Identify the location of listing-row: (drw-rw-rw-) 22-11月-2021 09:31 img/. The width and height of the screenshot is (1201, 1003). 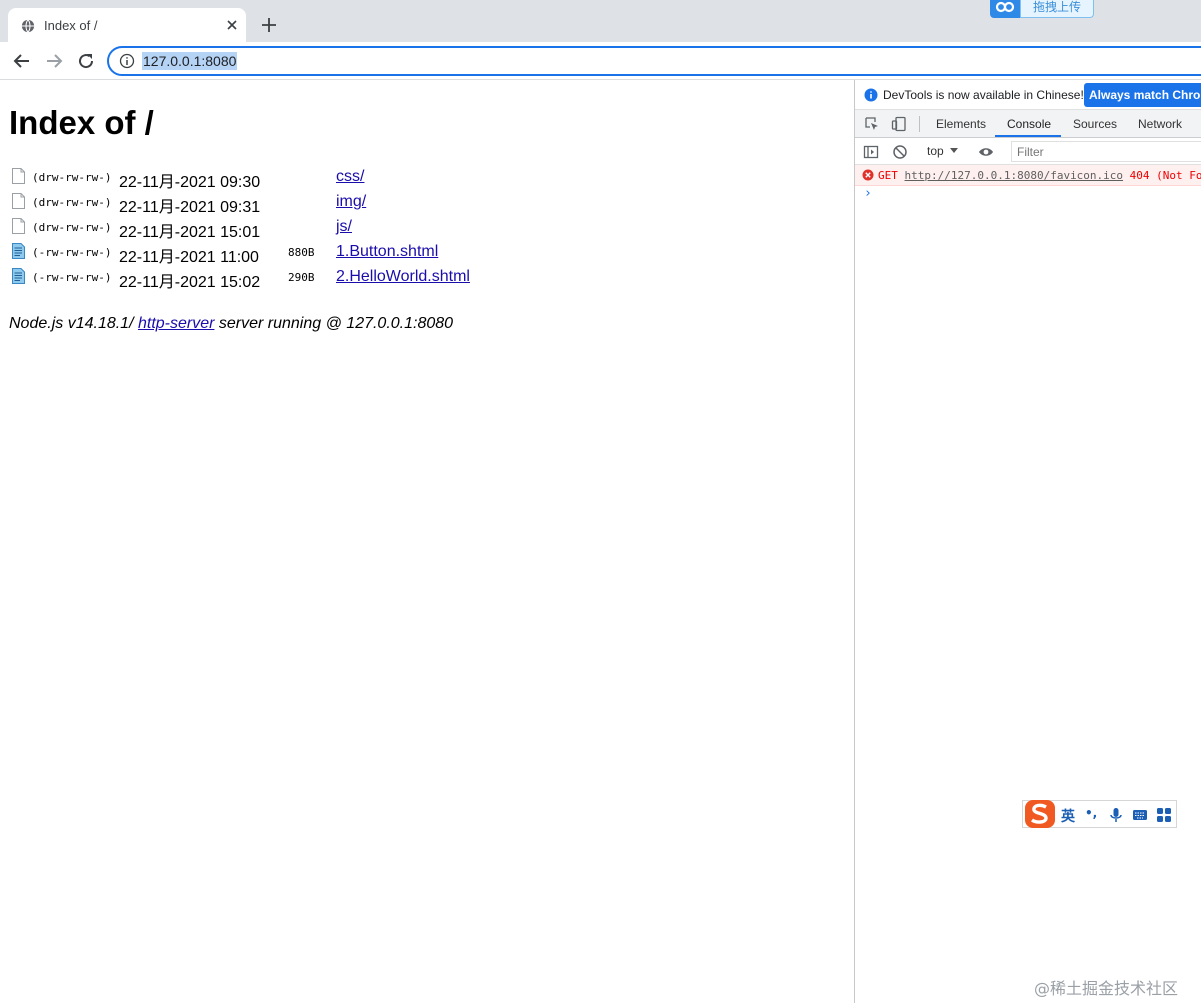
(312, 204).